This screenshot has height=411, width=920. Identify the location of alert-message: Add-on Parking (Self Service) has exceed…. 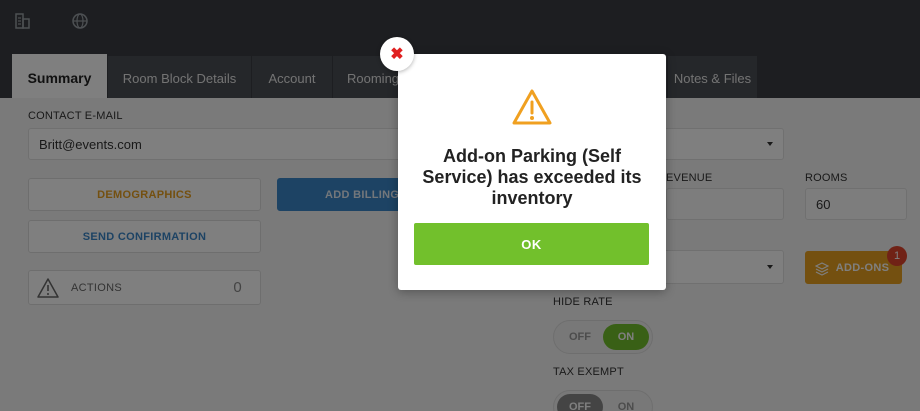
(532, 177).